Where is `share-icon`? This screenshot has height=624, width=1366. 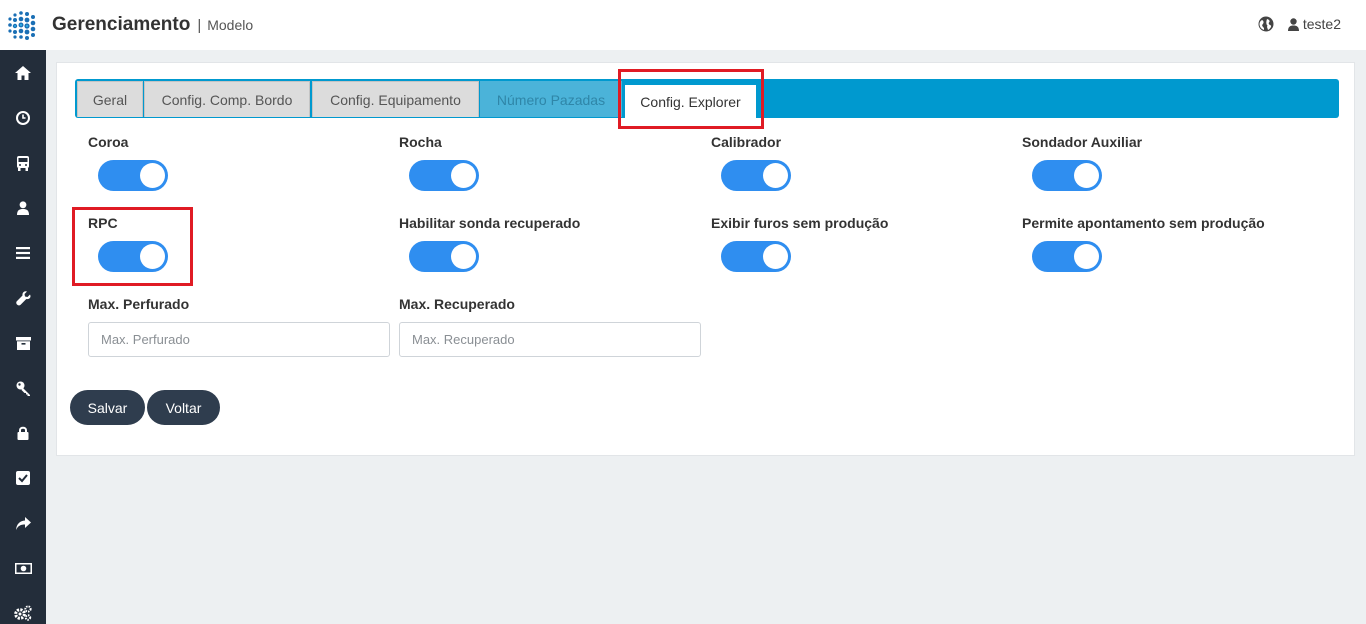 share-icon is located at coordinates (23, 523).